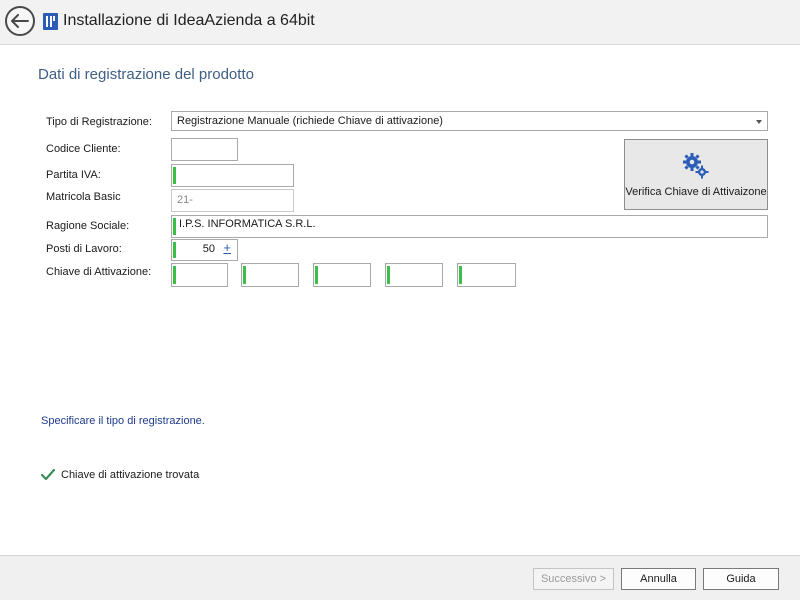 The width and height of the screenshot is (800, 600). Describe the element at coordinates (84, 249) in the screenshot. I see `posti-lavoro-label: Posti di Lavoro:` at that location.